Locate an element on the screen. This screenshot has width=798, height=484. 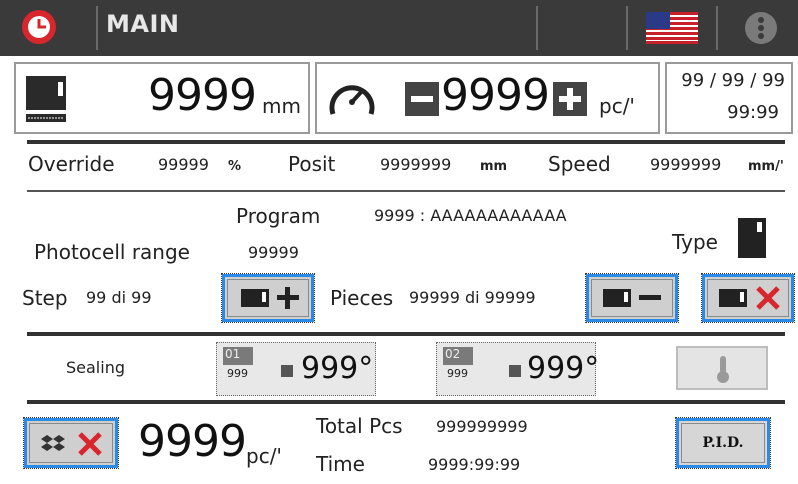
length-panel: 9999 mm is located at coordinates (162, 98).